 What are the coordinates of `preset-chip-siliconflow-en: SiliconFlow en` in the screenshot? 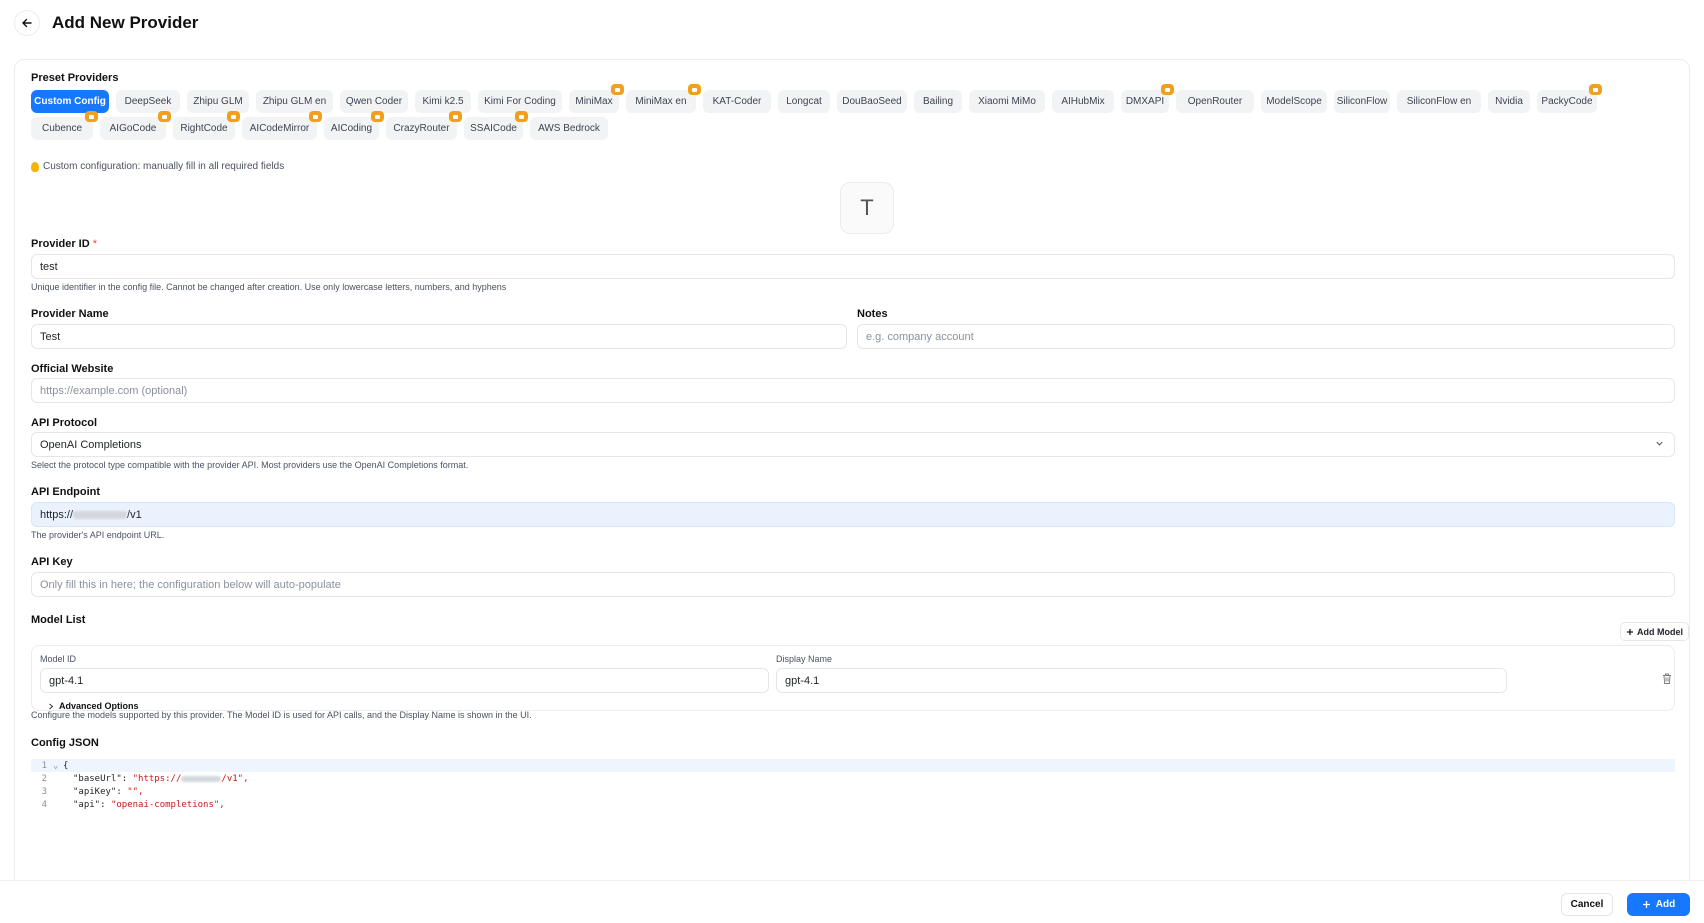 It's located at (1439, 101).